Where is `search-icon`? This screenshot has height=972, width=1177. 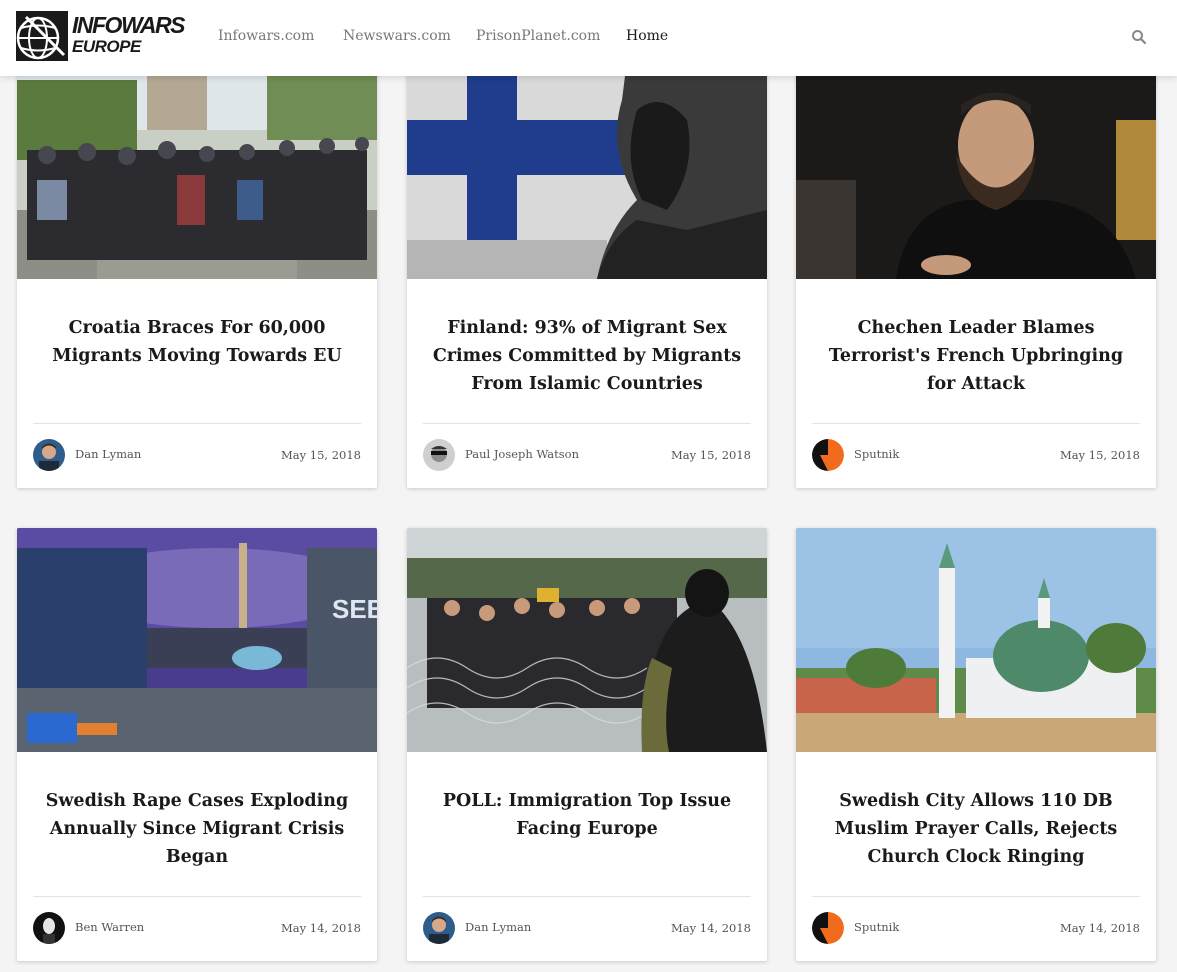 search-icon is located at coordinates (1139, 37).